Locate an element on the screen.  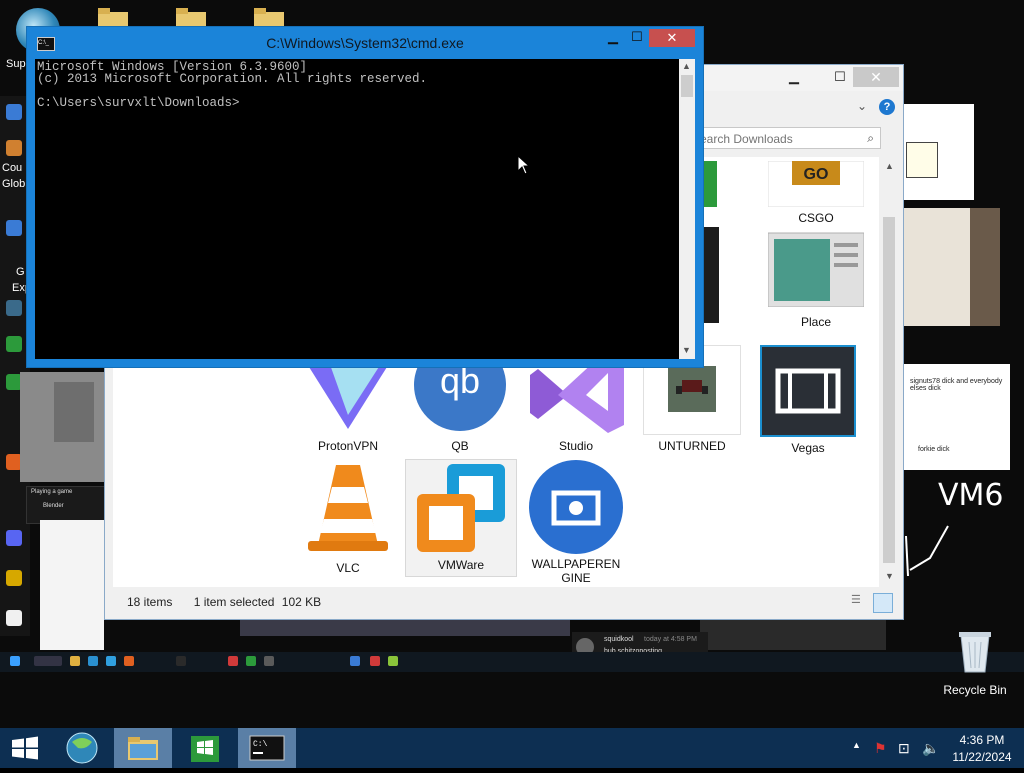
wallpaper-scribble is located at coordinates (927, 551).